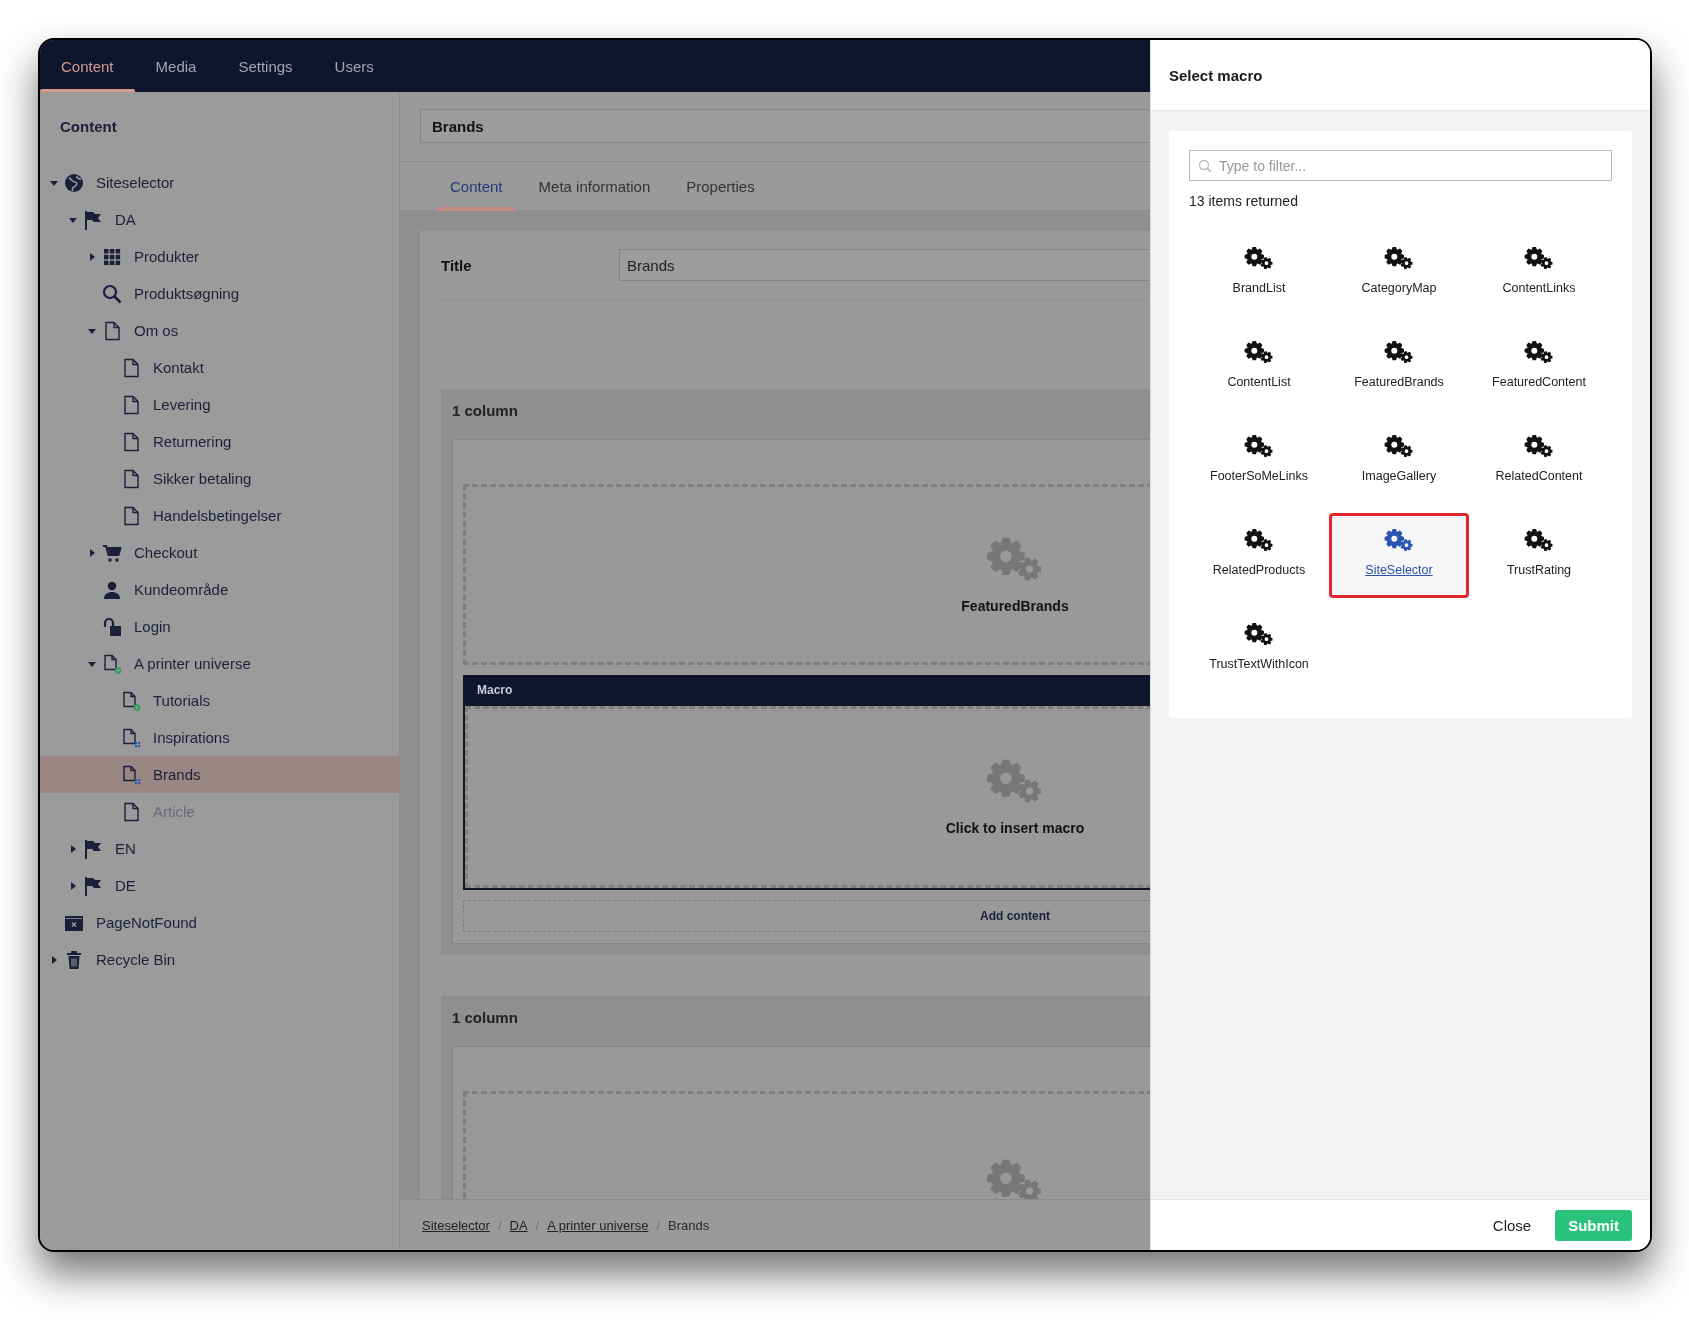 Image resolution: width=1689 pixels, height=1324 pixels. I want to click on tree-item: DE, so click(219, 885).